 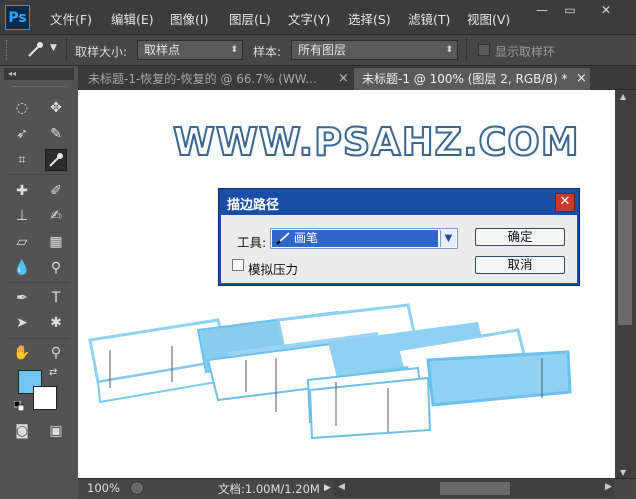 I want to click on simulate-pressure-checkbox, so click(x=238, y=265).